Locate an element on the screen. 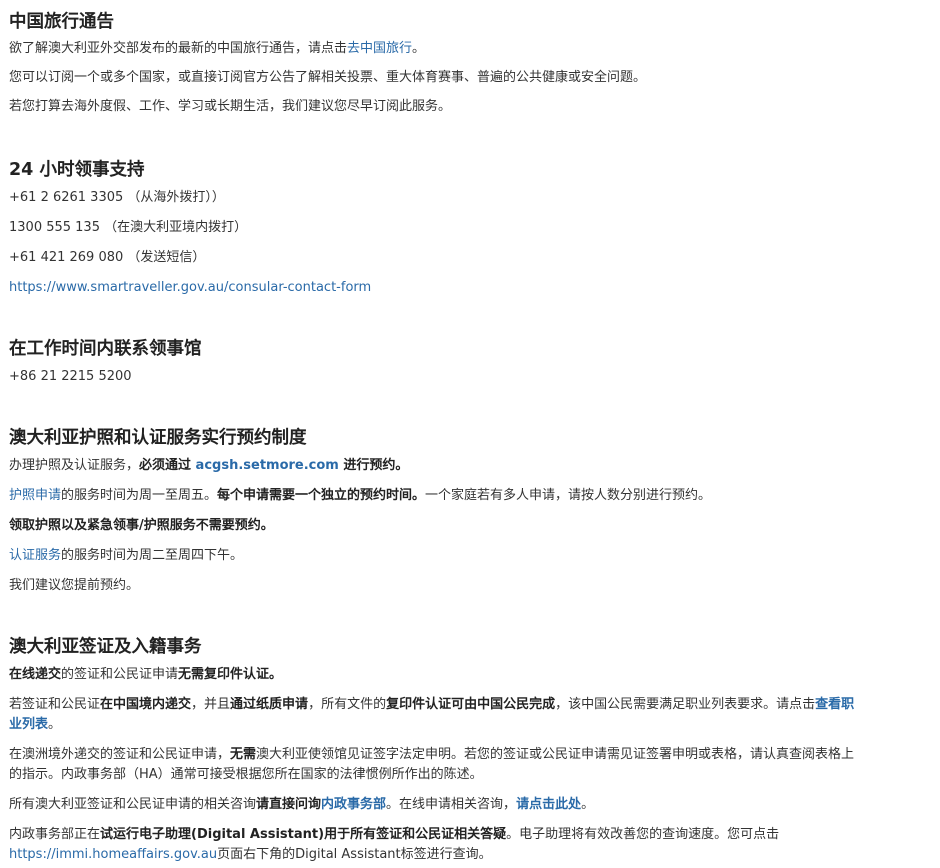  paragraph: 我们建议您提前预约。 is located at coordinates (74, 585).